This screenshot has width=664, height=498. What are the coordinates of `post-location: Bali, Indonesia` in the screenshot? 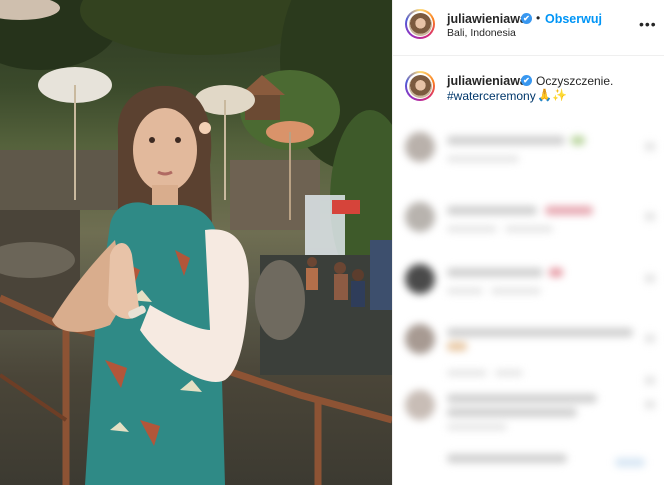 It's located at (481, 33).